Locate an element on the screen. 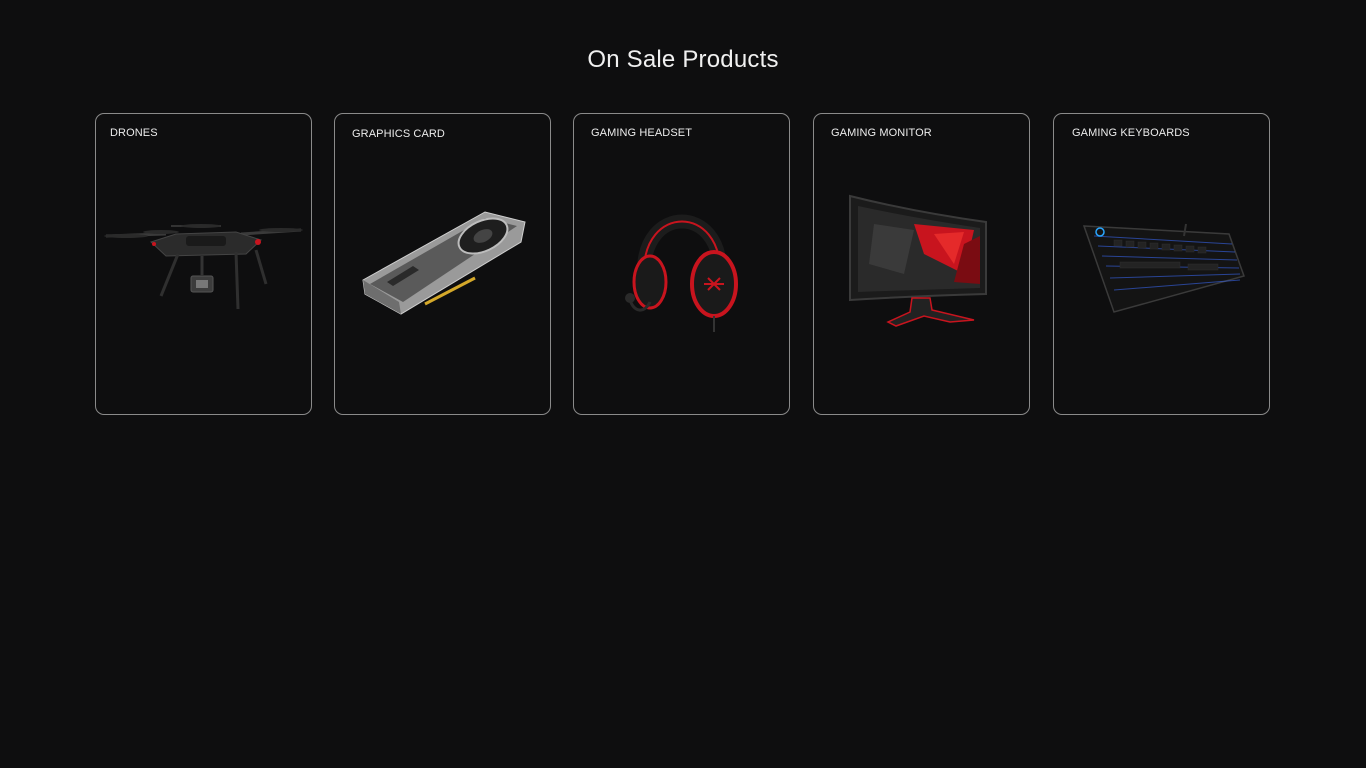  product-card-drones: DRONES is located at coordinates (203, 264).